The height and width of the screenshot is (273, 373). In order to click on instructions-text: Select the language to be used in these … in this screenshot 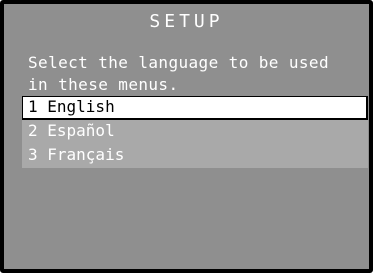, I will do `click(198, 74)`.